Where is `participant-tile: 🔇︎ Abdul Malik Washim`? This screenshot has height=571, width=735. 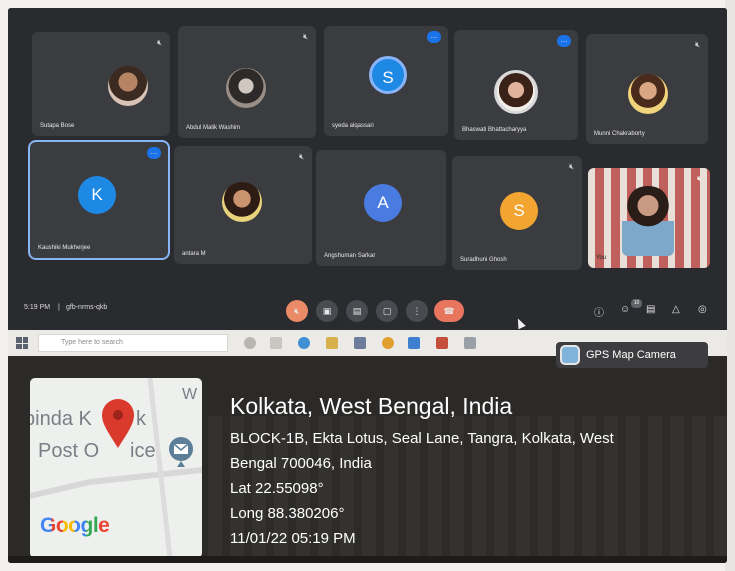 participant-tile: 🔇︎ Abdul Malik Washim is located at coordinates (247, 82).